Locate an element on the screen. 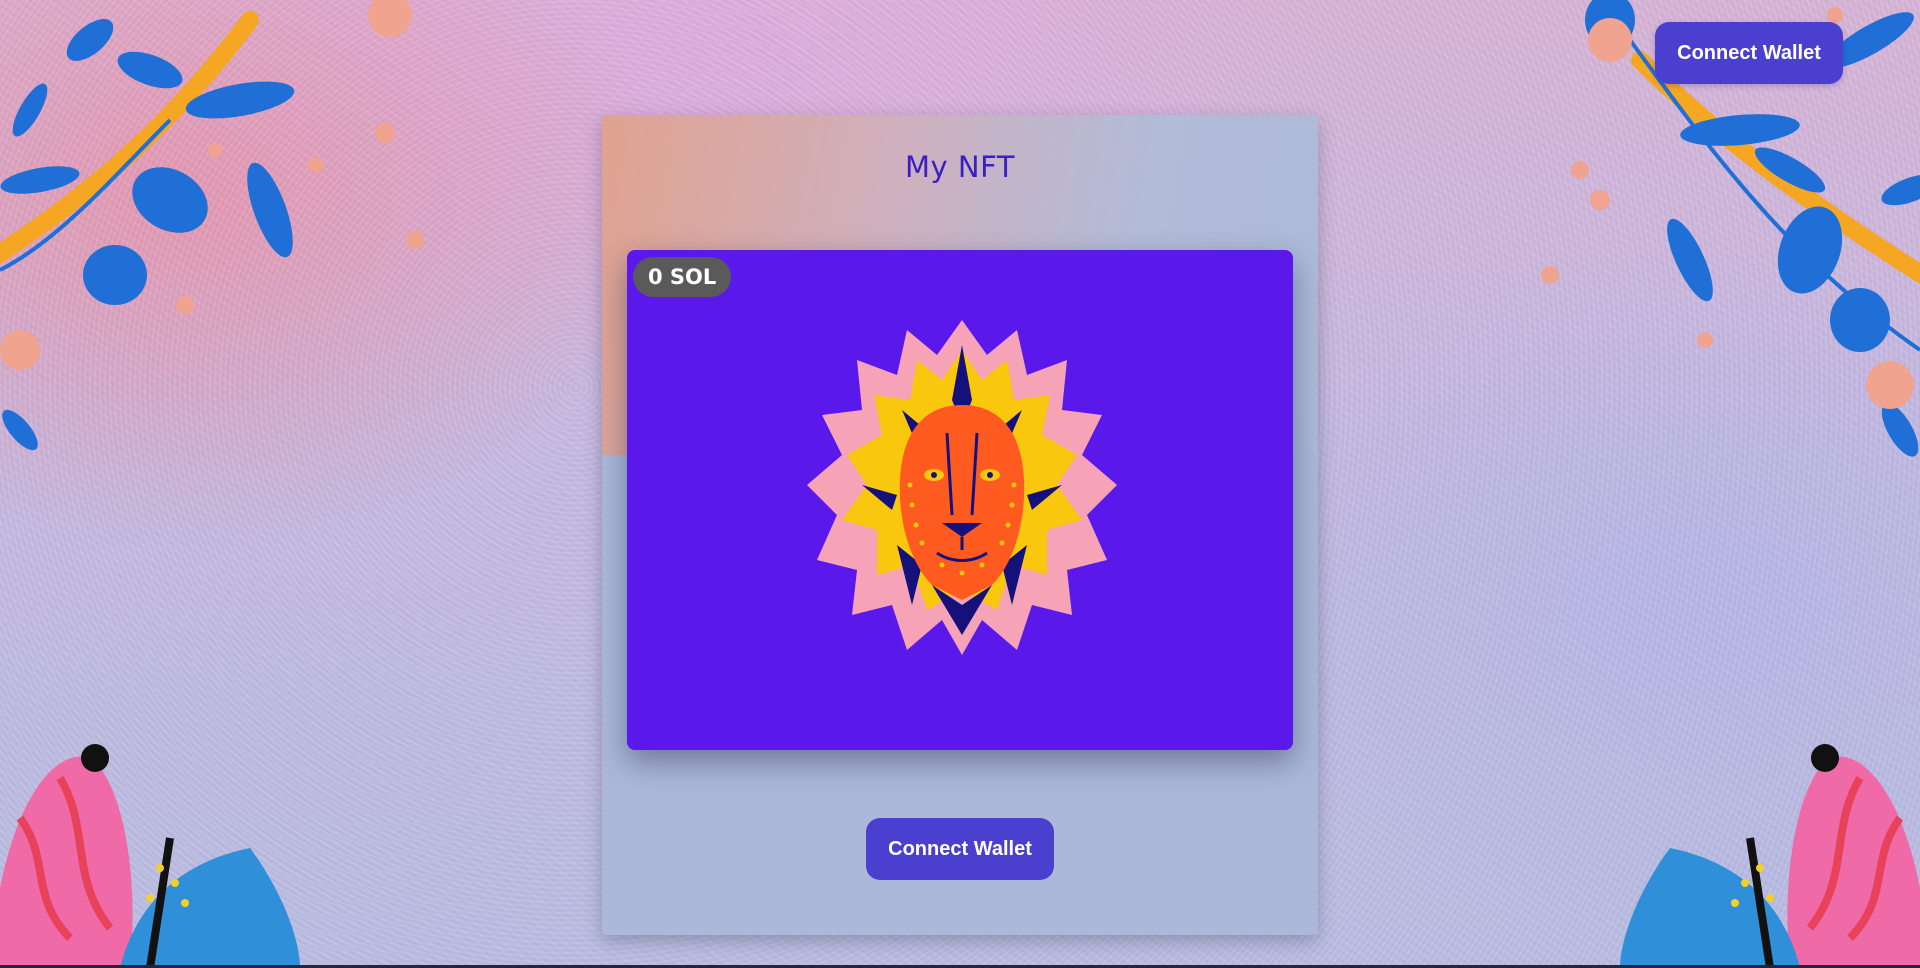 This screenshot has width=1920, height=968. lion-head-icon is located at coordinates (962, 487).